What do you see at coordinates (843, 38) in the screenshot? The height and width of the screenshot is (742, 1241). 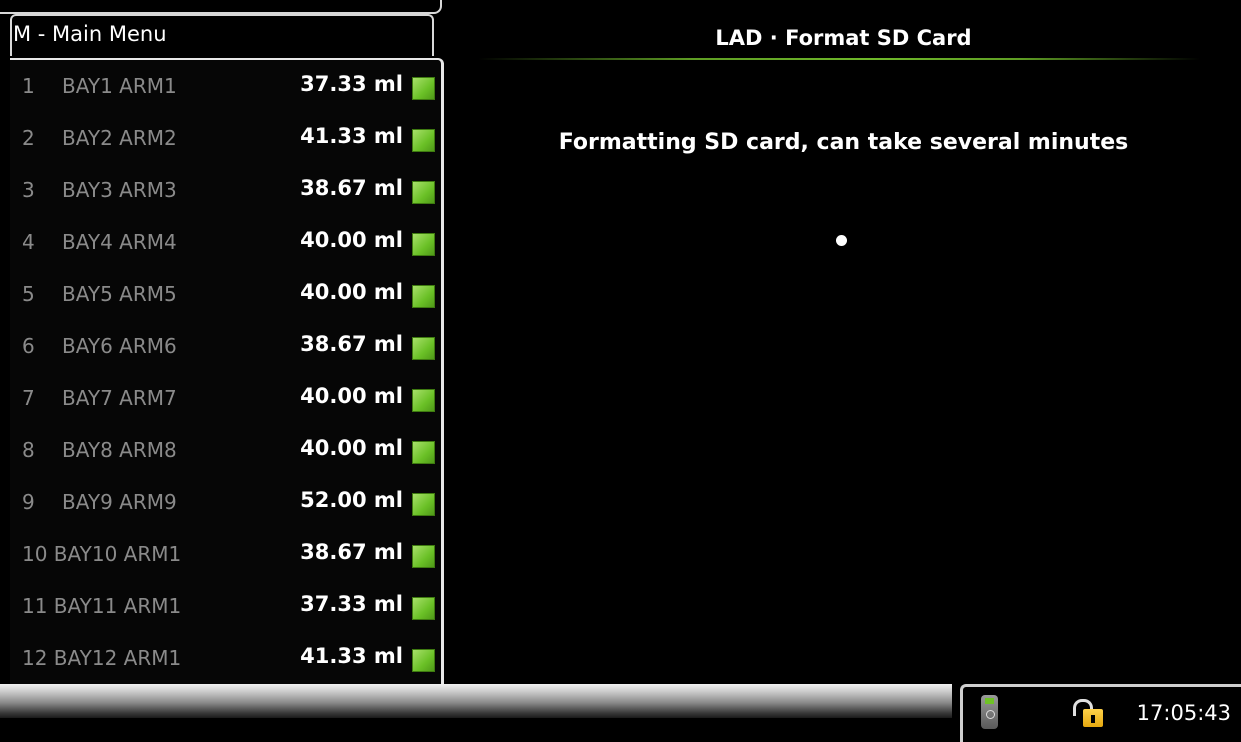 I see `page-title: LAD · Format SD Card` at bounding box center [843, 38].